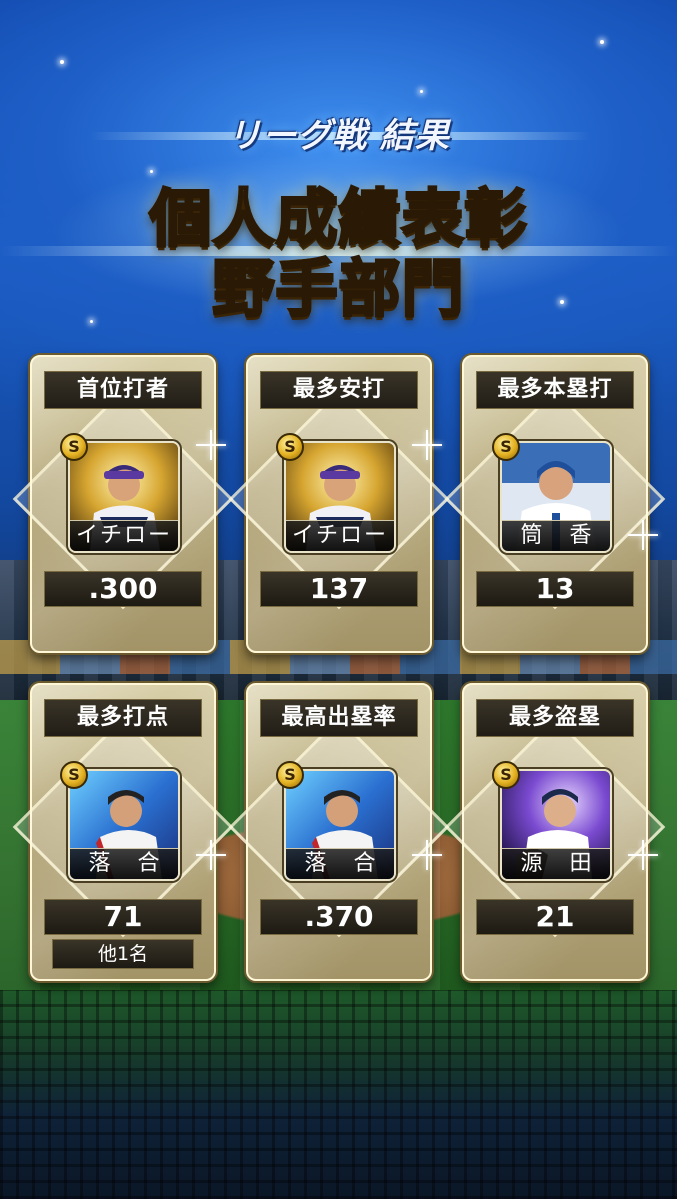 The width and height of the screenshot is (677, 1199). I want to click on award-stat-value: 13, so click(555, 589).